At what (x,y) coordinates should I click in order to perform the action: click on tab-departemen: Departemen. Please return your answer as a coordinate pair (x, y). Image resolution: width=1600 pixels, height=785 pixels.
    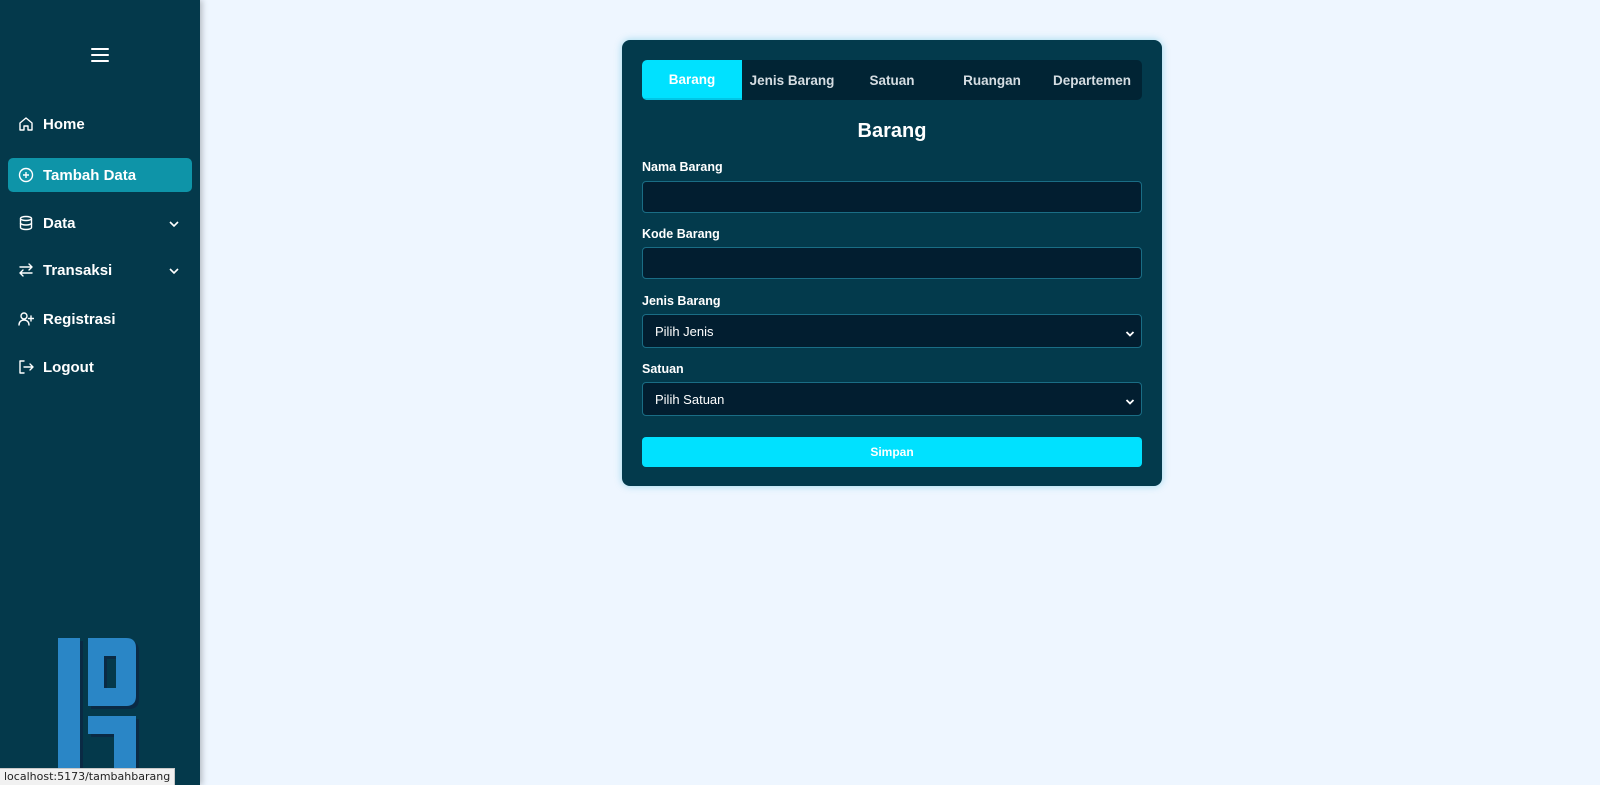
    Looking at the image, I should click on (1092, 80).